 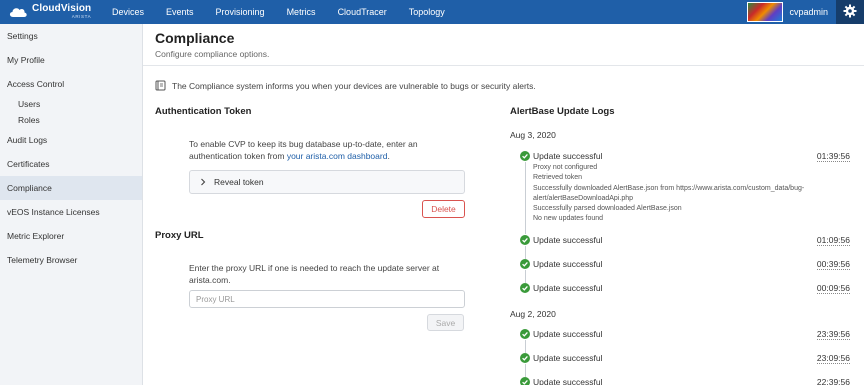 What do you see at coordinates (203, 111) in the screenshot?
I see `auth-token-title: Authentication Token` at bounding box center [203, 111].